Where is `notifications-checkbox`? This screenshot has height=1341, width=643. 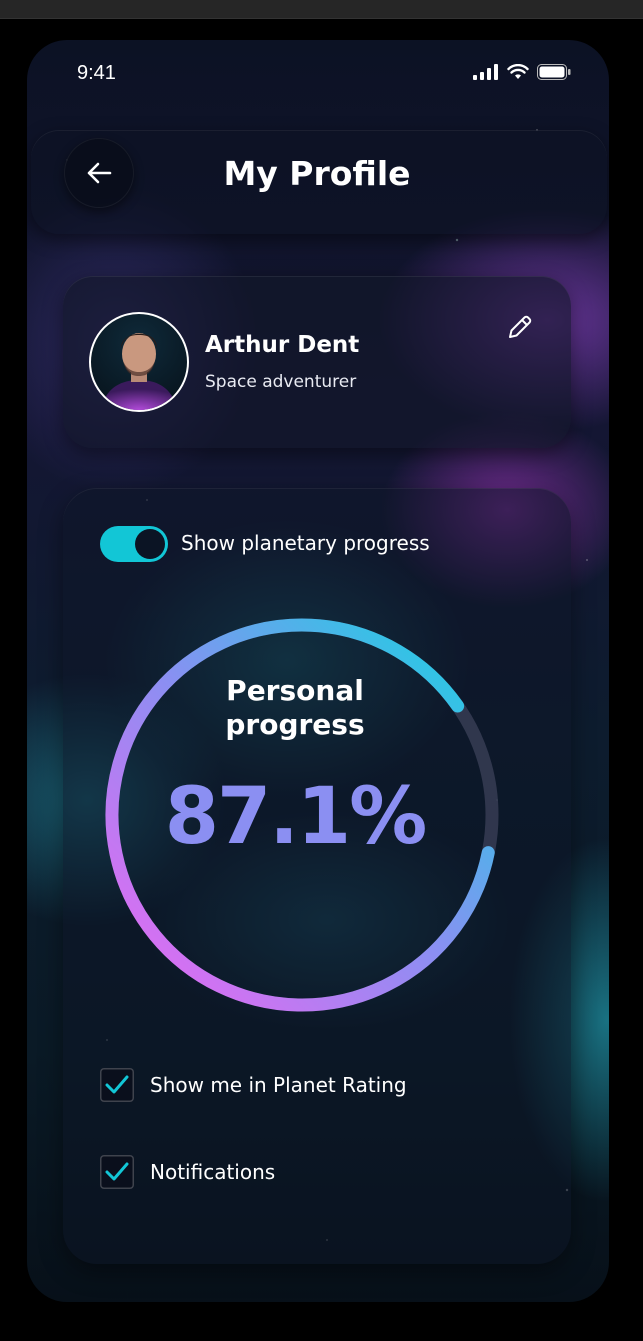 notifications-checkbox is located at coordinates (117, 1172).